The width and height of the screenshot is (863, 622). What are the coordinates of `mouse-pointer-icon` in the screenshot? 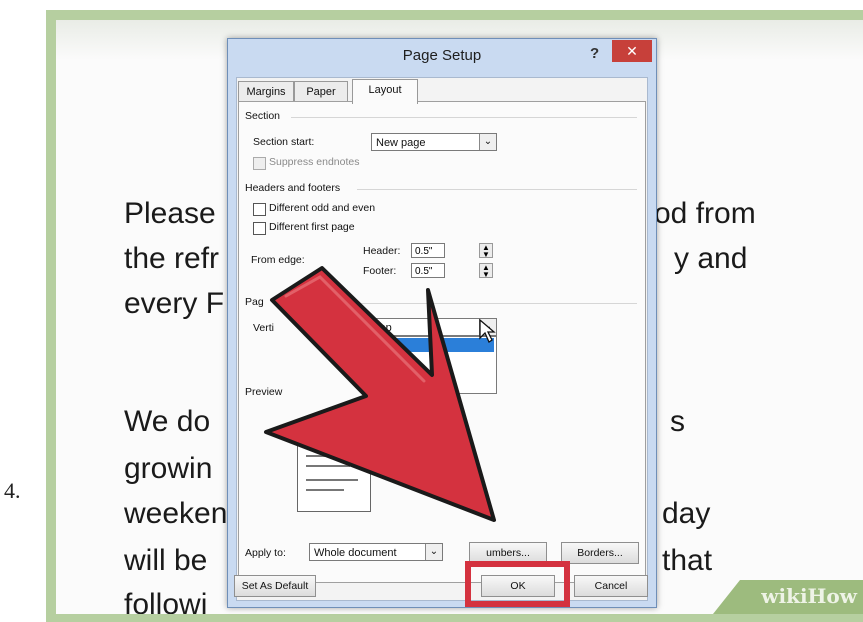 It's located at (487, 330).